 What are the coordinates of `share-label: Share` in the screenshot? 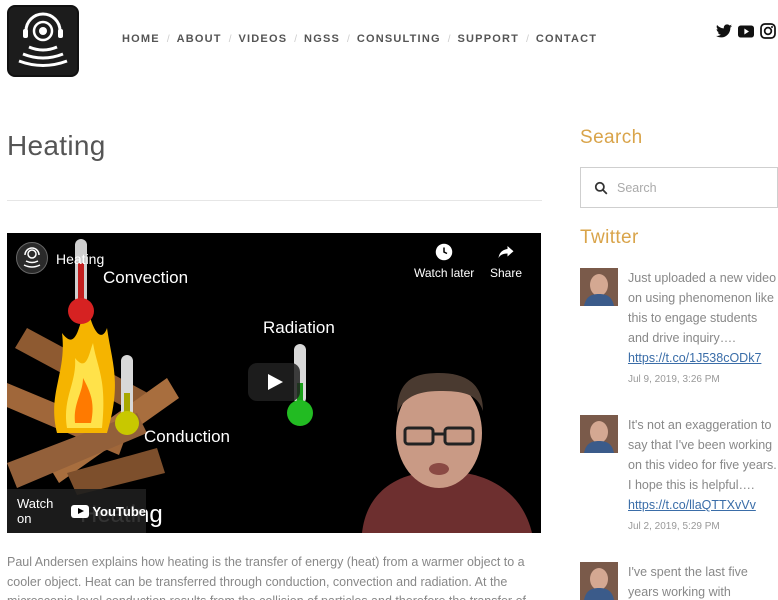 It's located at (506, 273).